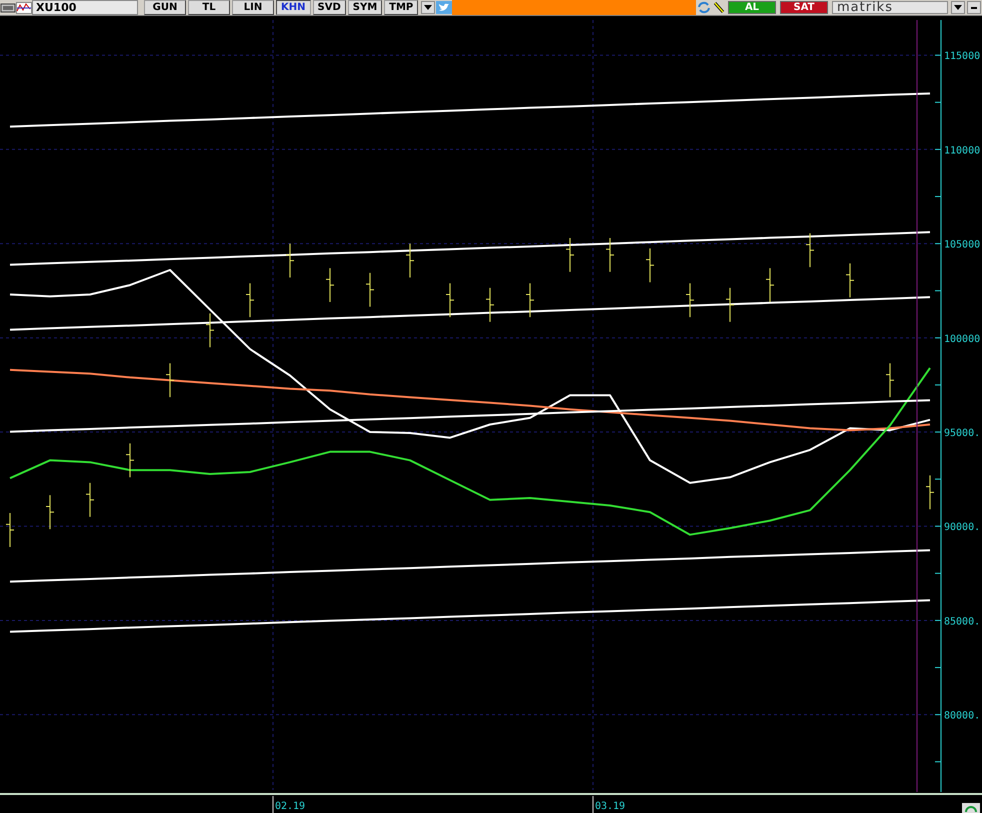  What do you see at coordinates (719, 7) in the screenshot?
I see `pencil-icon` at bounding box center [719, 7].